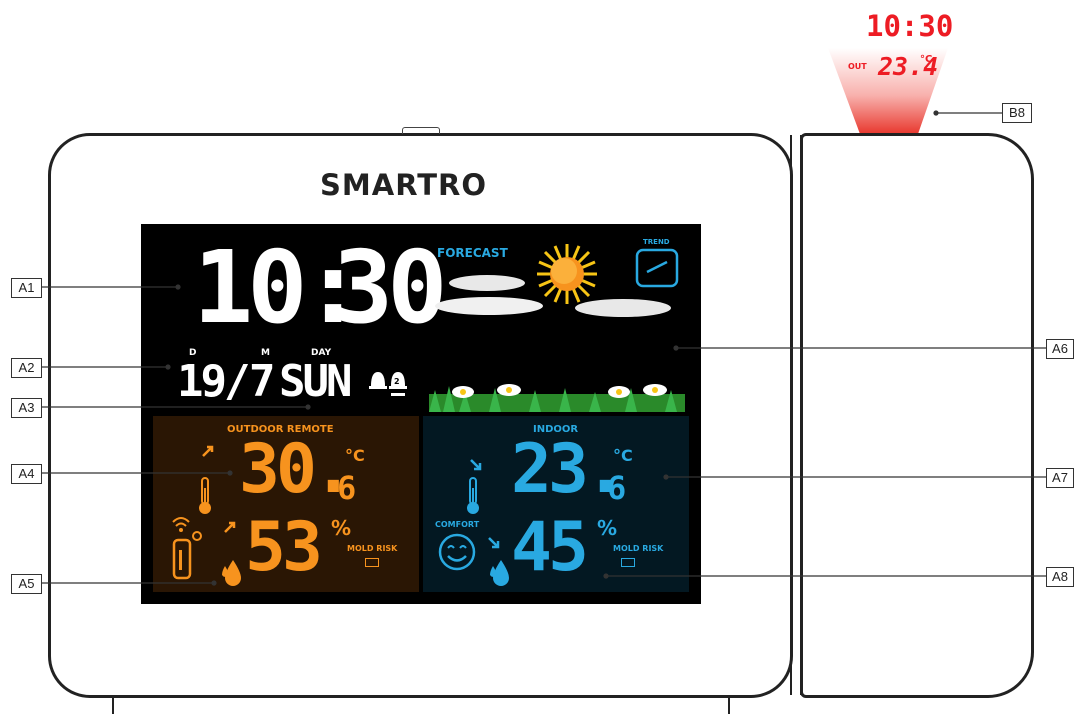  I want to click on callout-a4: A4, so click(26, 474).